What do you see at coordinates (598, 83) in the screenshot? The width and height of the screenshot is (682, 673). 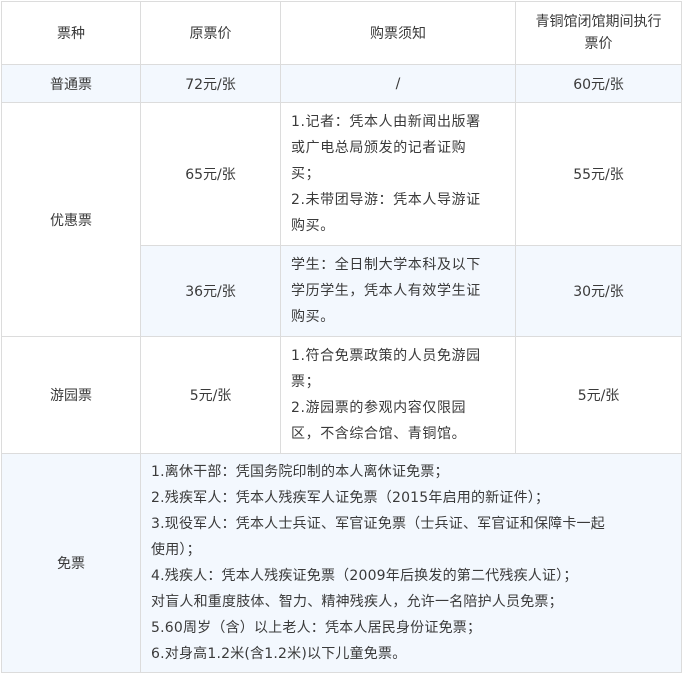 I see `regular-closure-price: 60元/张` at bounding box center [598, 83].